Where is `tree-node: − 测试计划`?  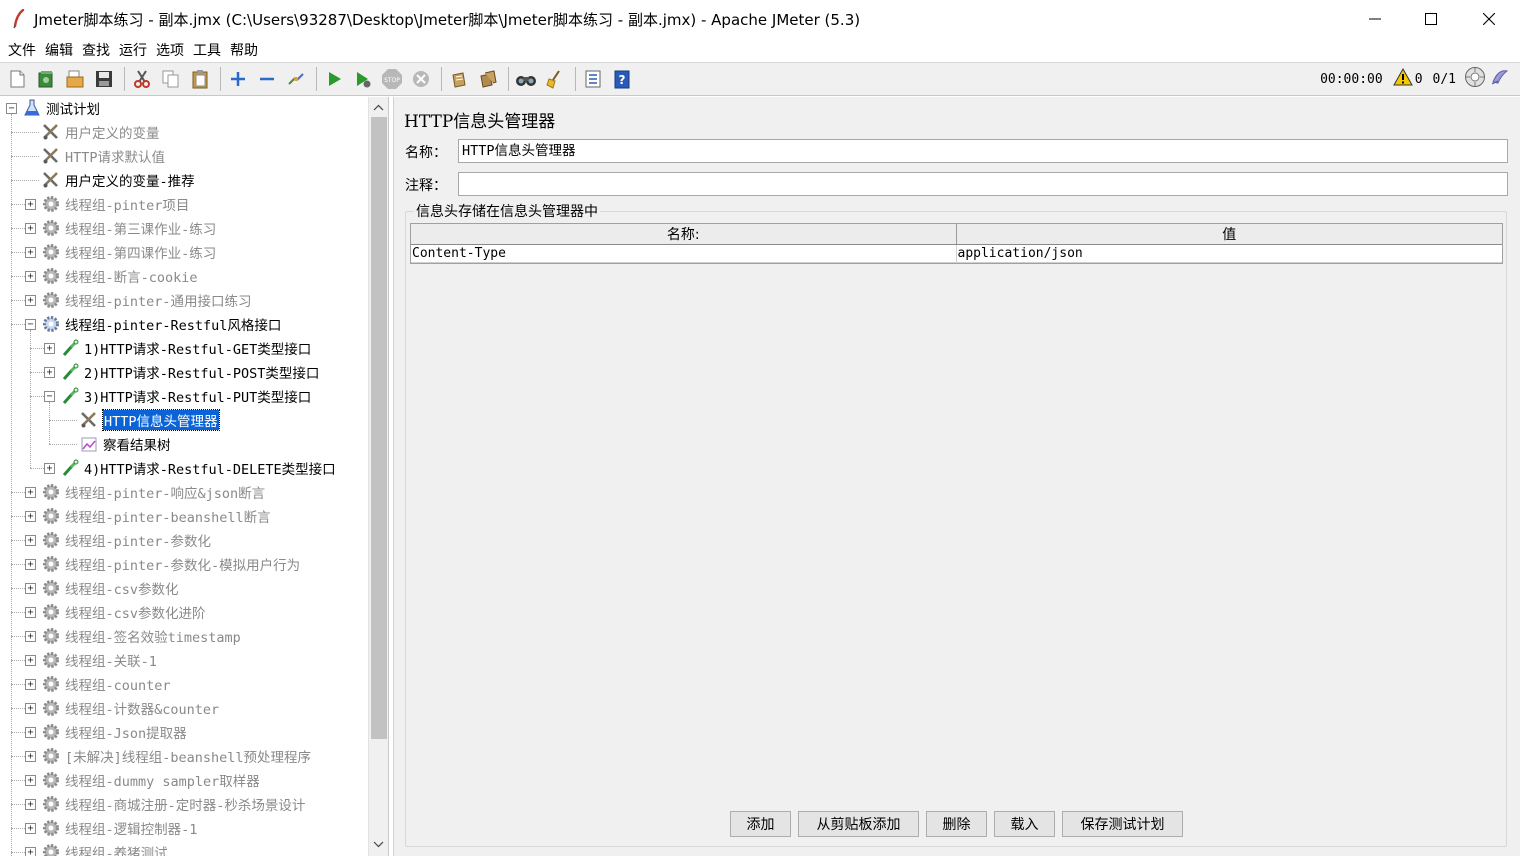
tree-node: − 测试计划 is located at coordinates (53, 108).